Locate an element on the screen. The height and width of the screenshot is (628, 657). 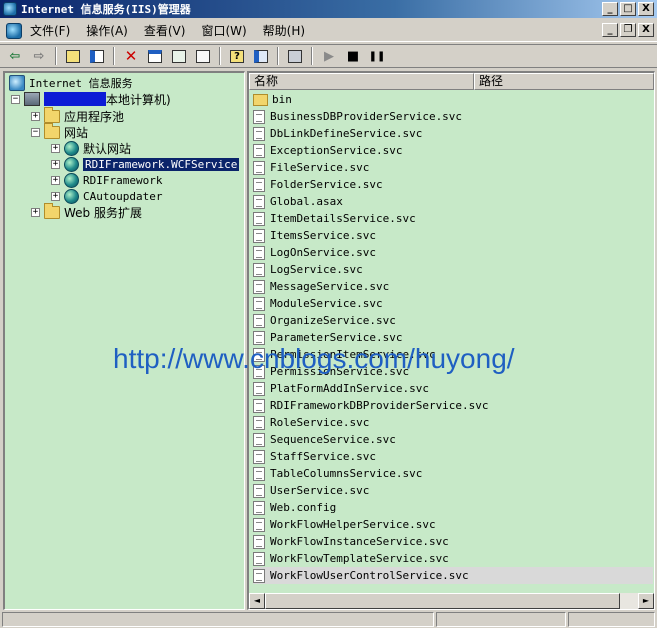
list-item: StaffService.svc is located at coordinates (453, 456).